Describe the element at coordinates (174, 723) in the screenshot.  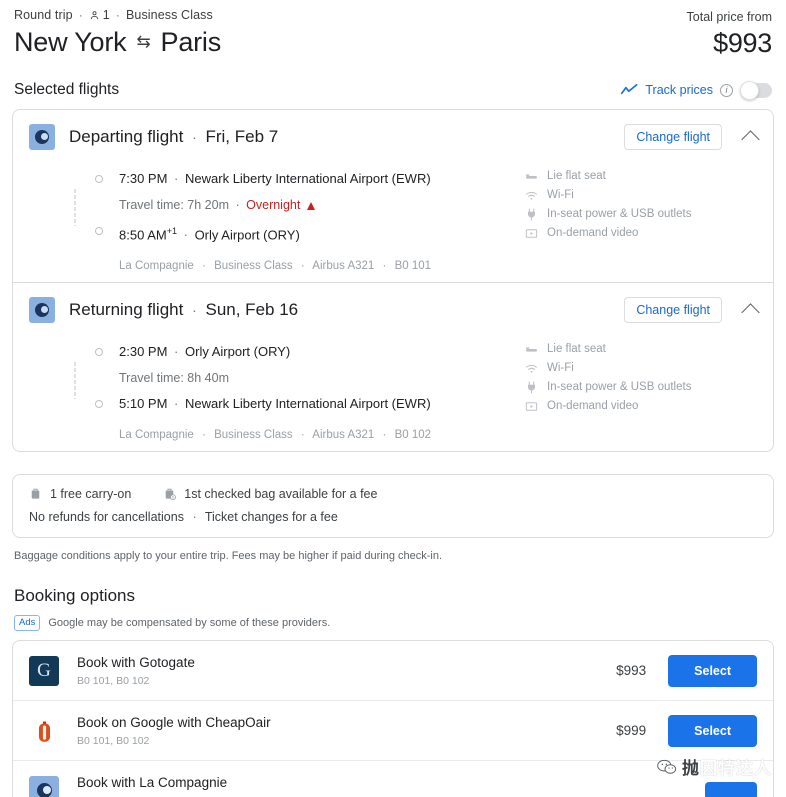
I see `provider-name: Book on Google with CheapOair` at that location.